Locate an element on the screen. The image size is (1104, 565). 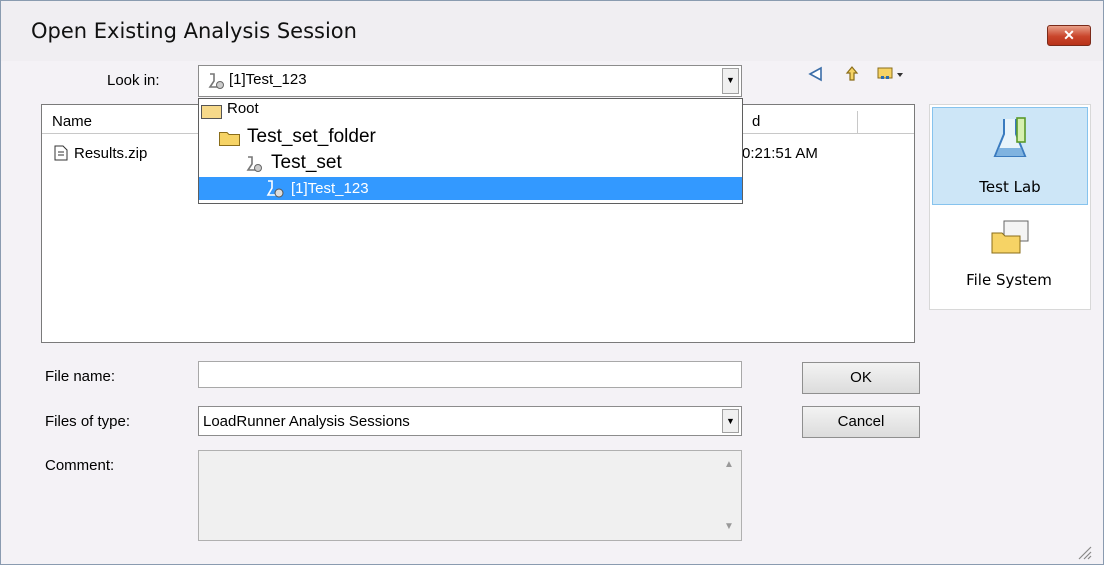
close-button: ✕ is located at coordinates (1069, 35).